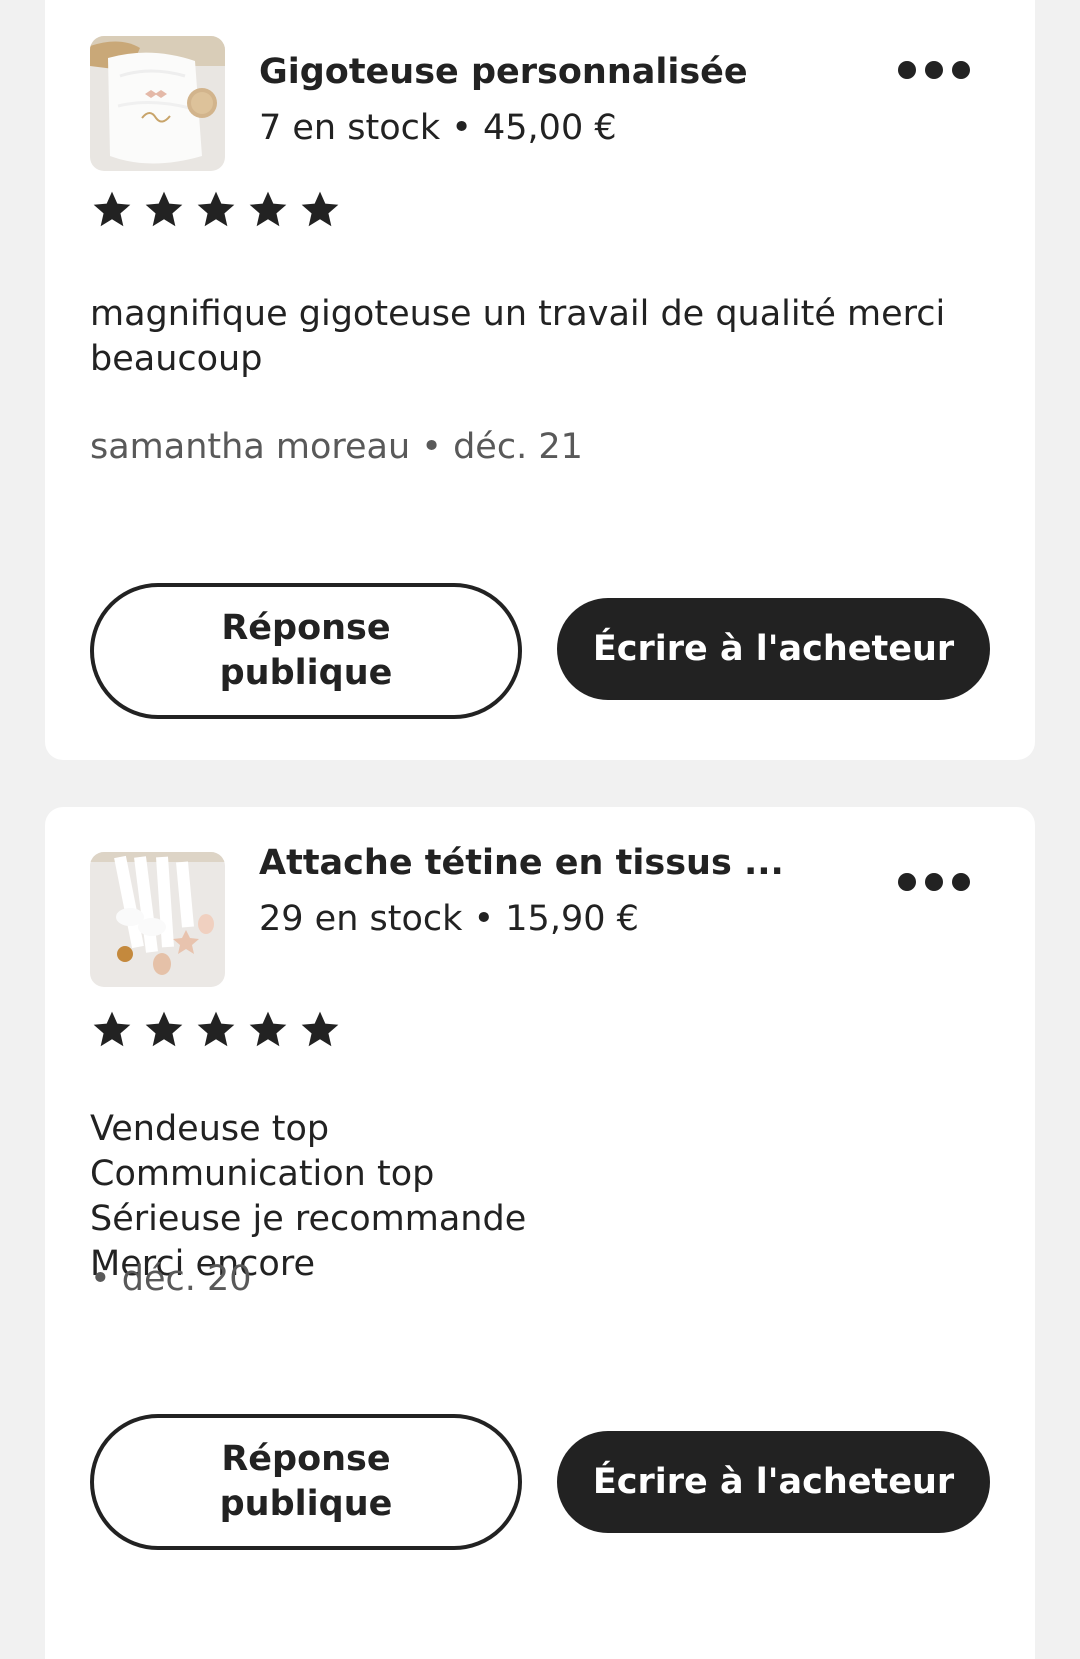  Describe the element at coordinates (171, 1279) in the screenshot. I see `reviewer-date: • déc. 20` at that location.